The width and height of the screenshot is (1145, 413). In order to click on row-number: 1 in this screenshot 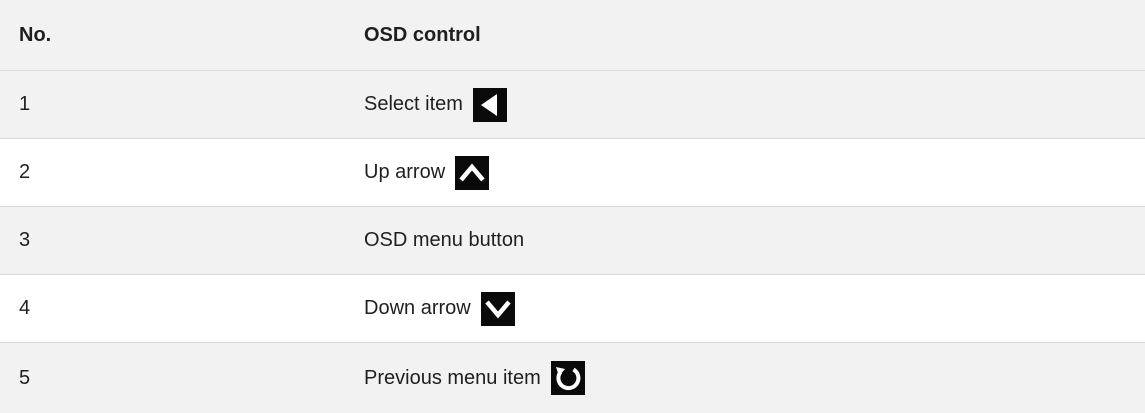, I will do `click(25, 104)`.